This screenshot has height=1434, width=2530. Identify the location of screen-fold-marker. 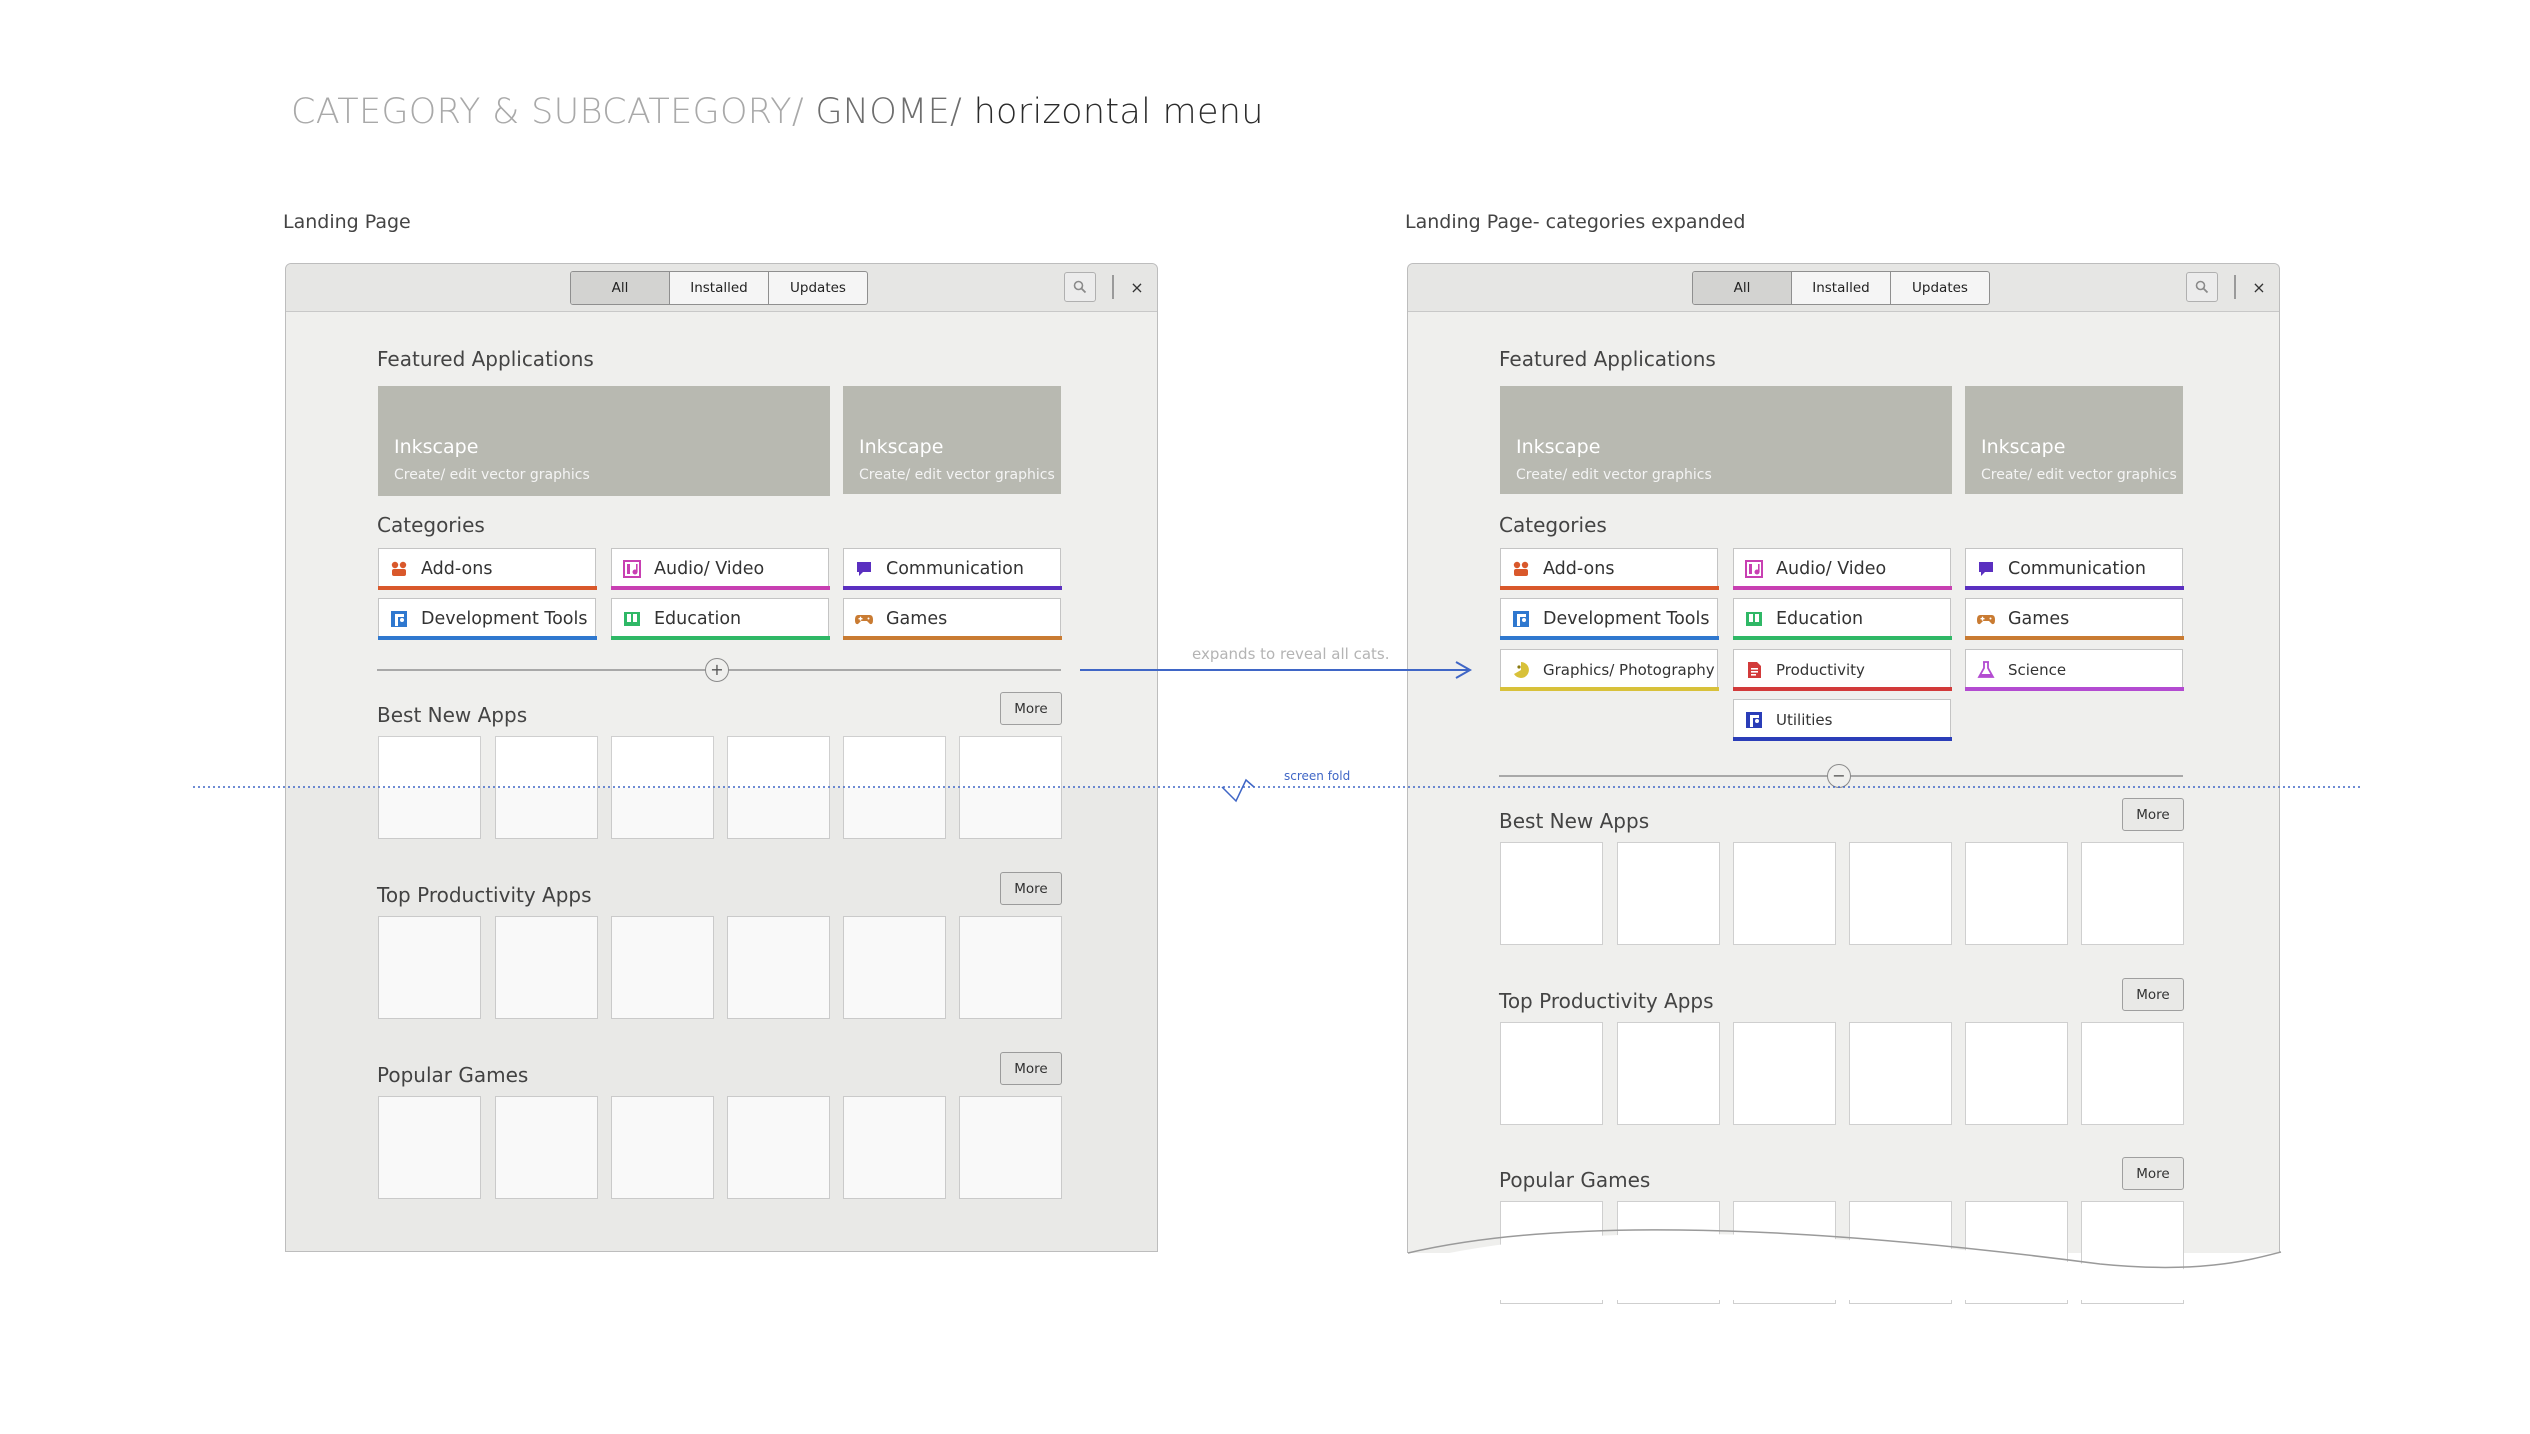
(1238, 790).